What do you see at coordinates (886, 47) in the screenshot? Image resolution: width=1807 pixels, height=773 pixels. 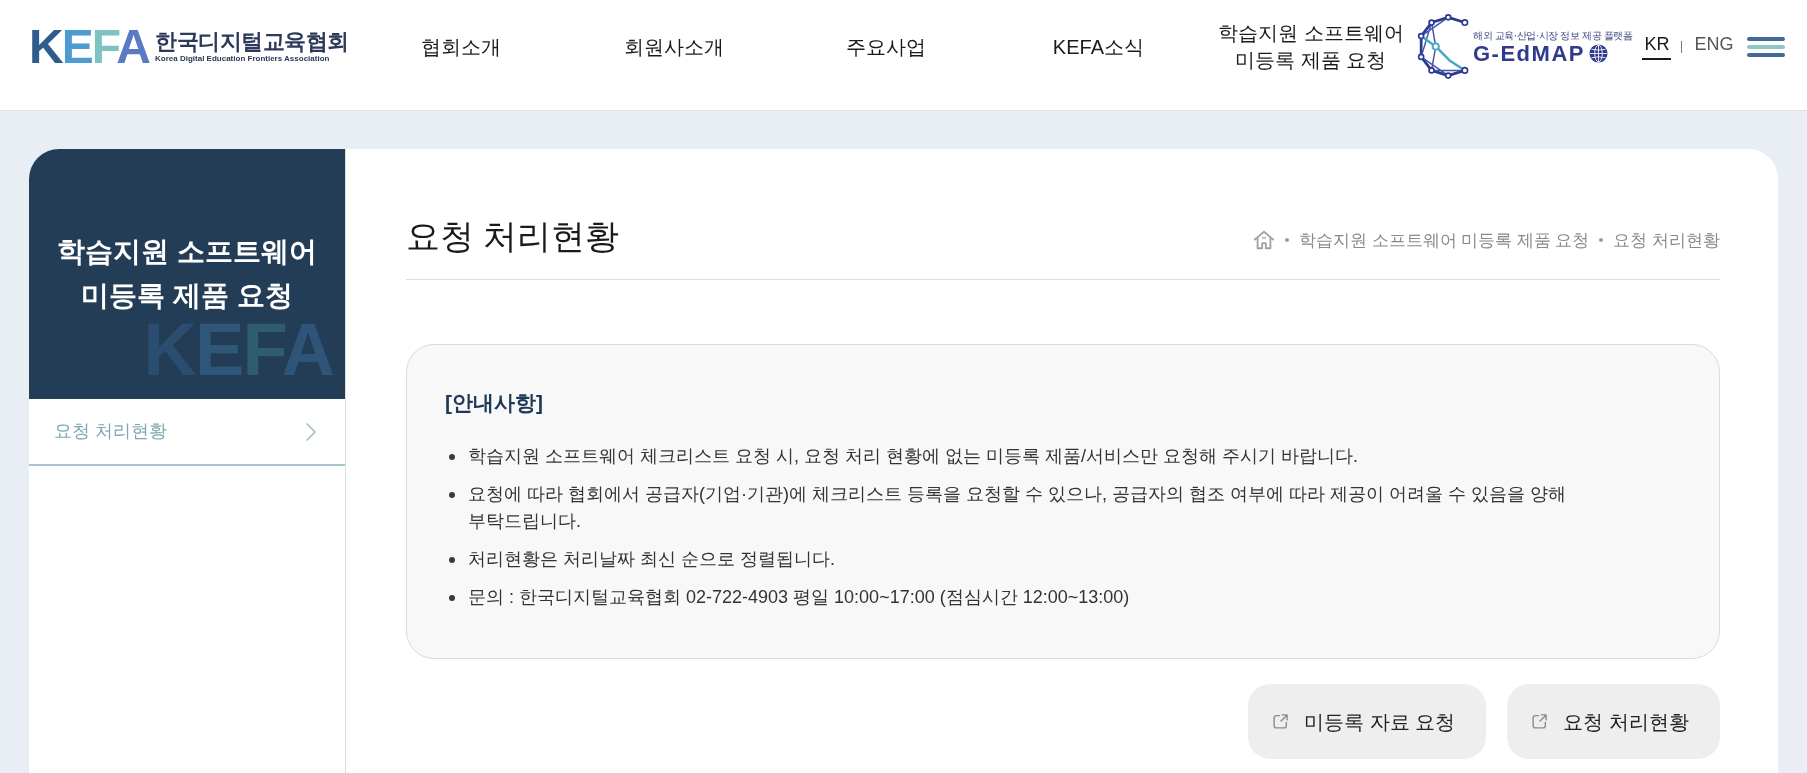 I see `nav-link: 주요사업` at bounding box center [886, 47].